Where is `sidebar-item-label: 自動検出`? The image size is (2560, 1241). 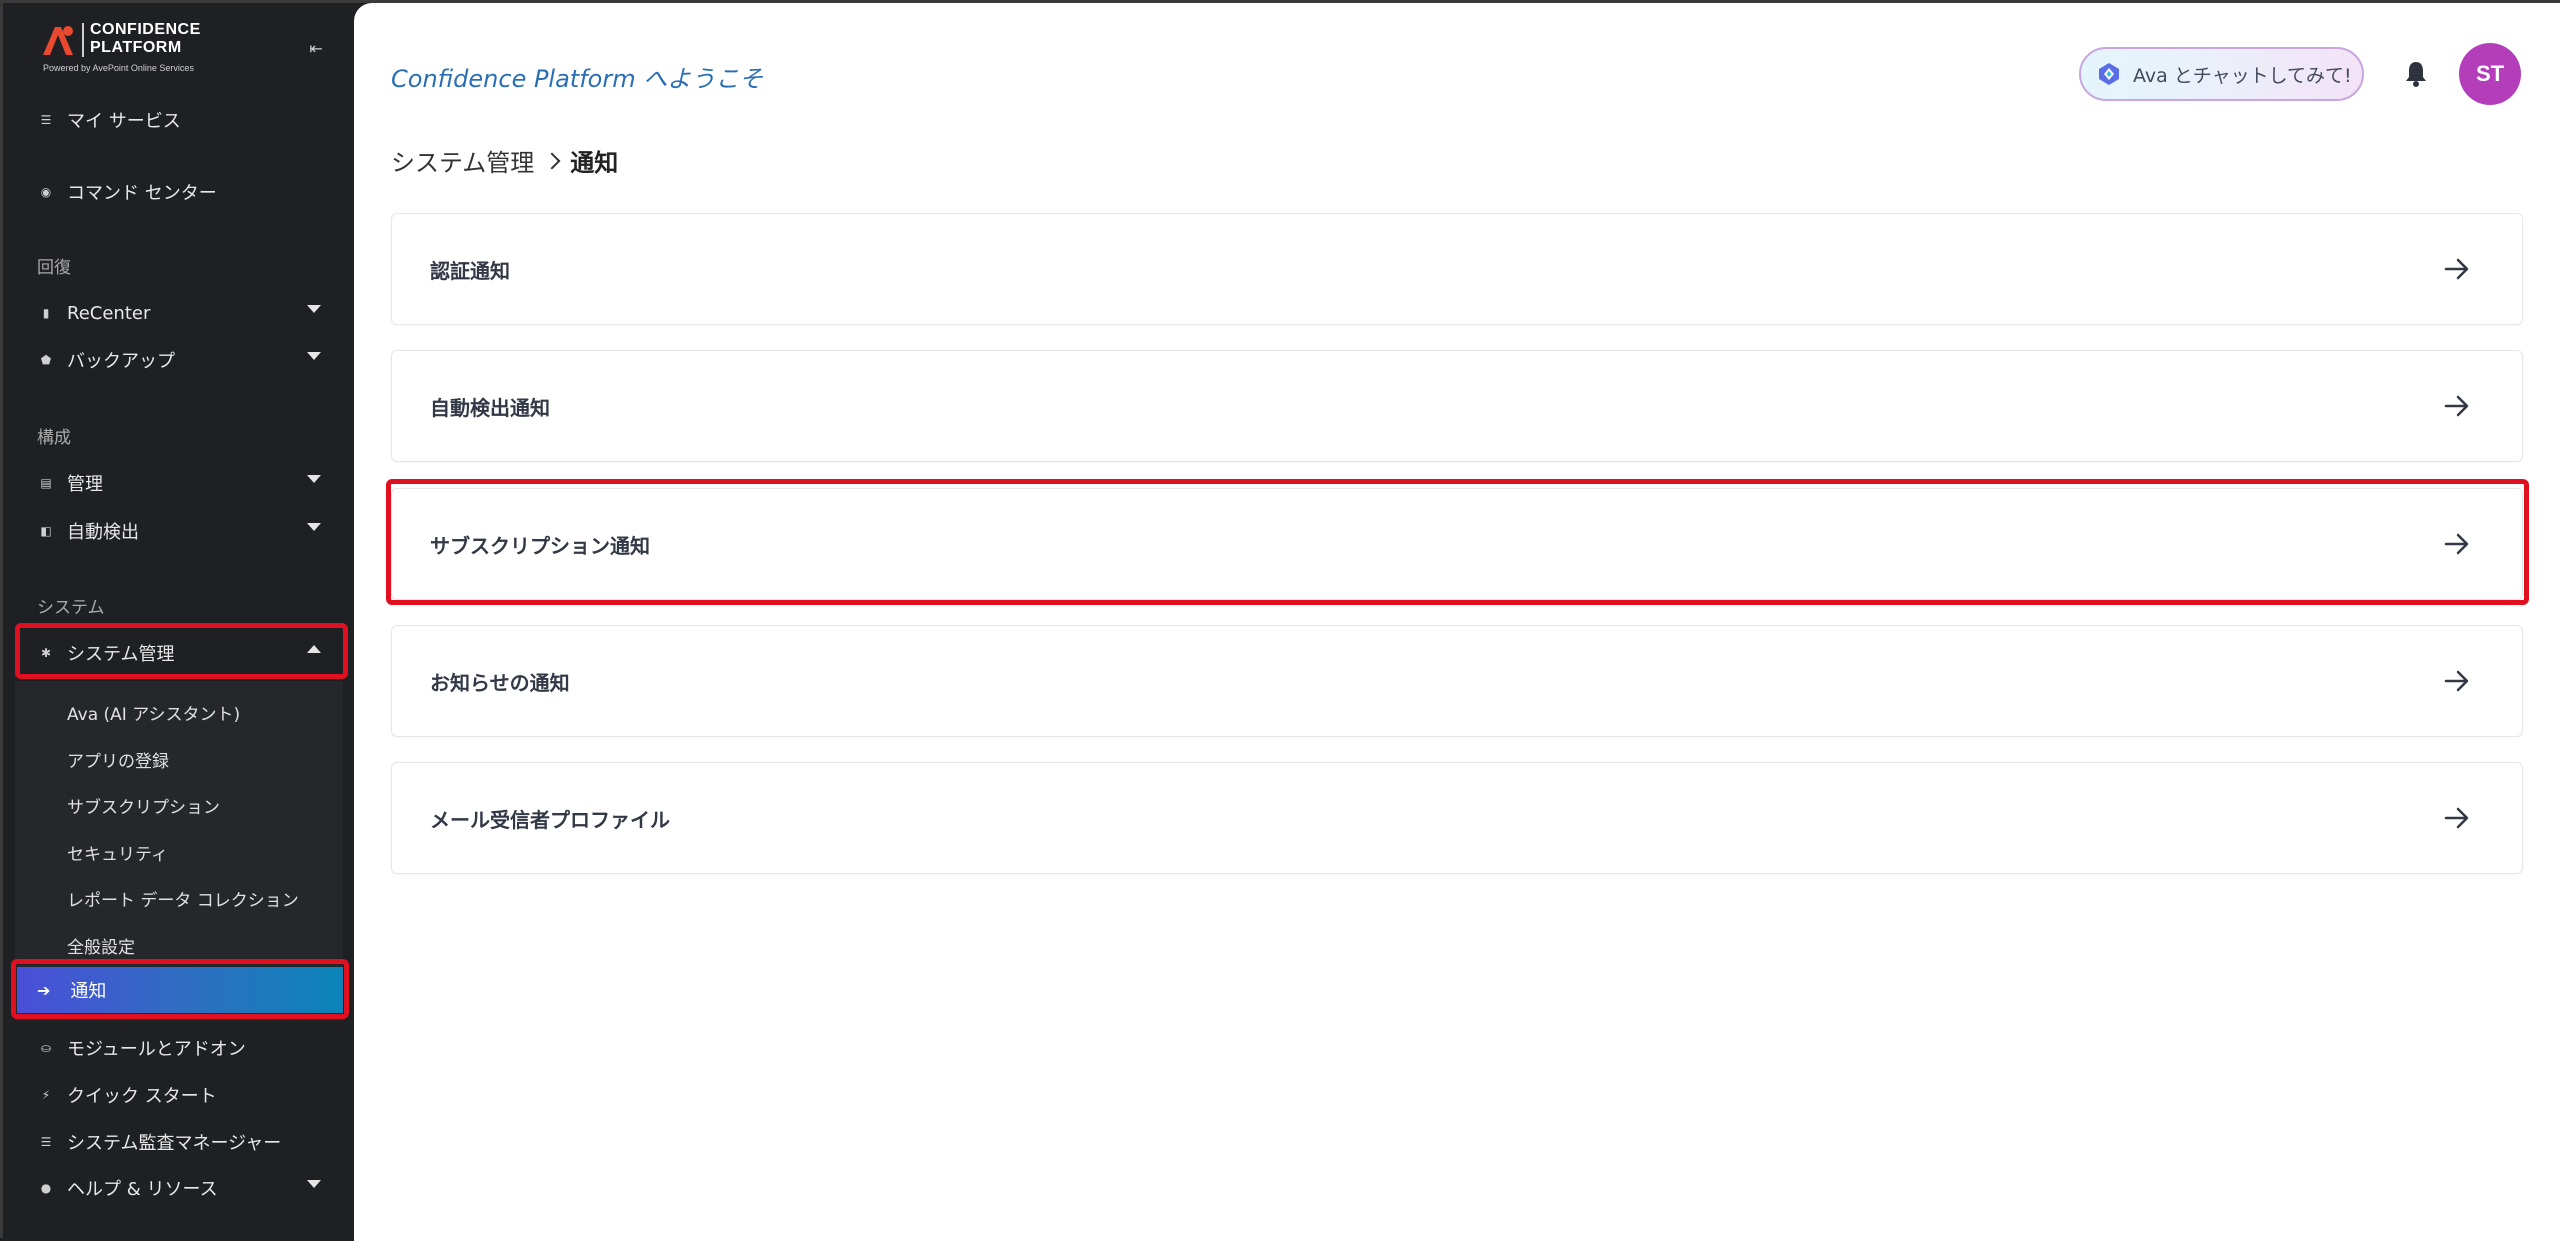
sidebar-item-label: 自動検出 is located at coordinates (103, 532).